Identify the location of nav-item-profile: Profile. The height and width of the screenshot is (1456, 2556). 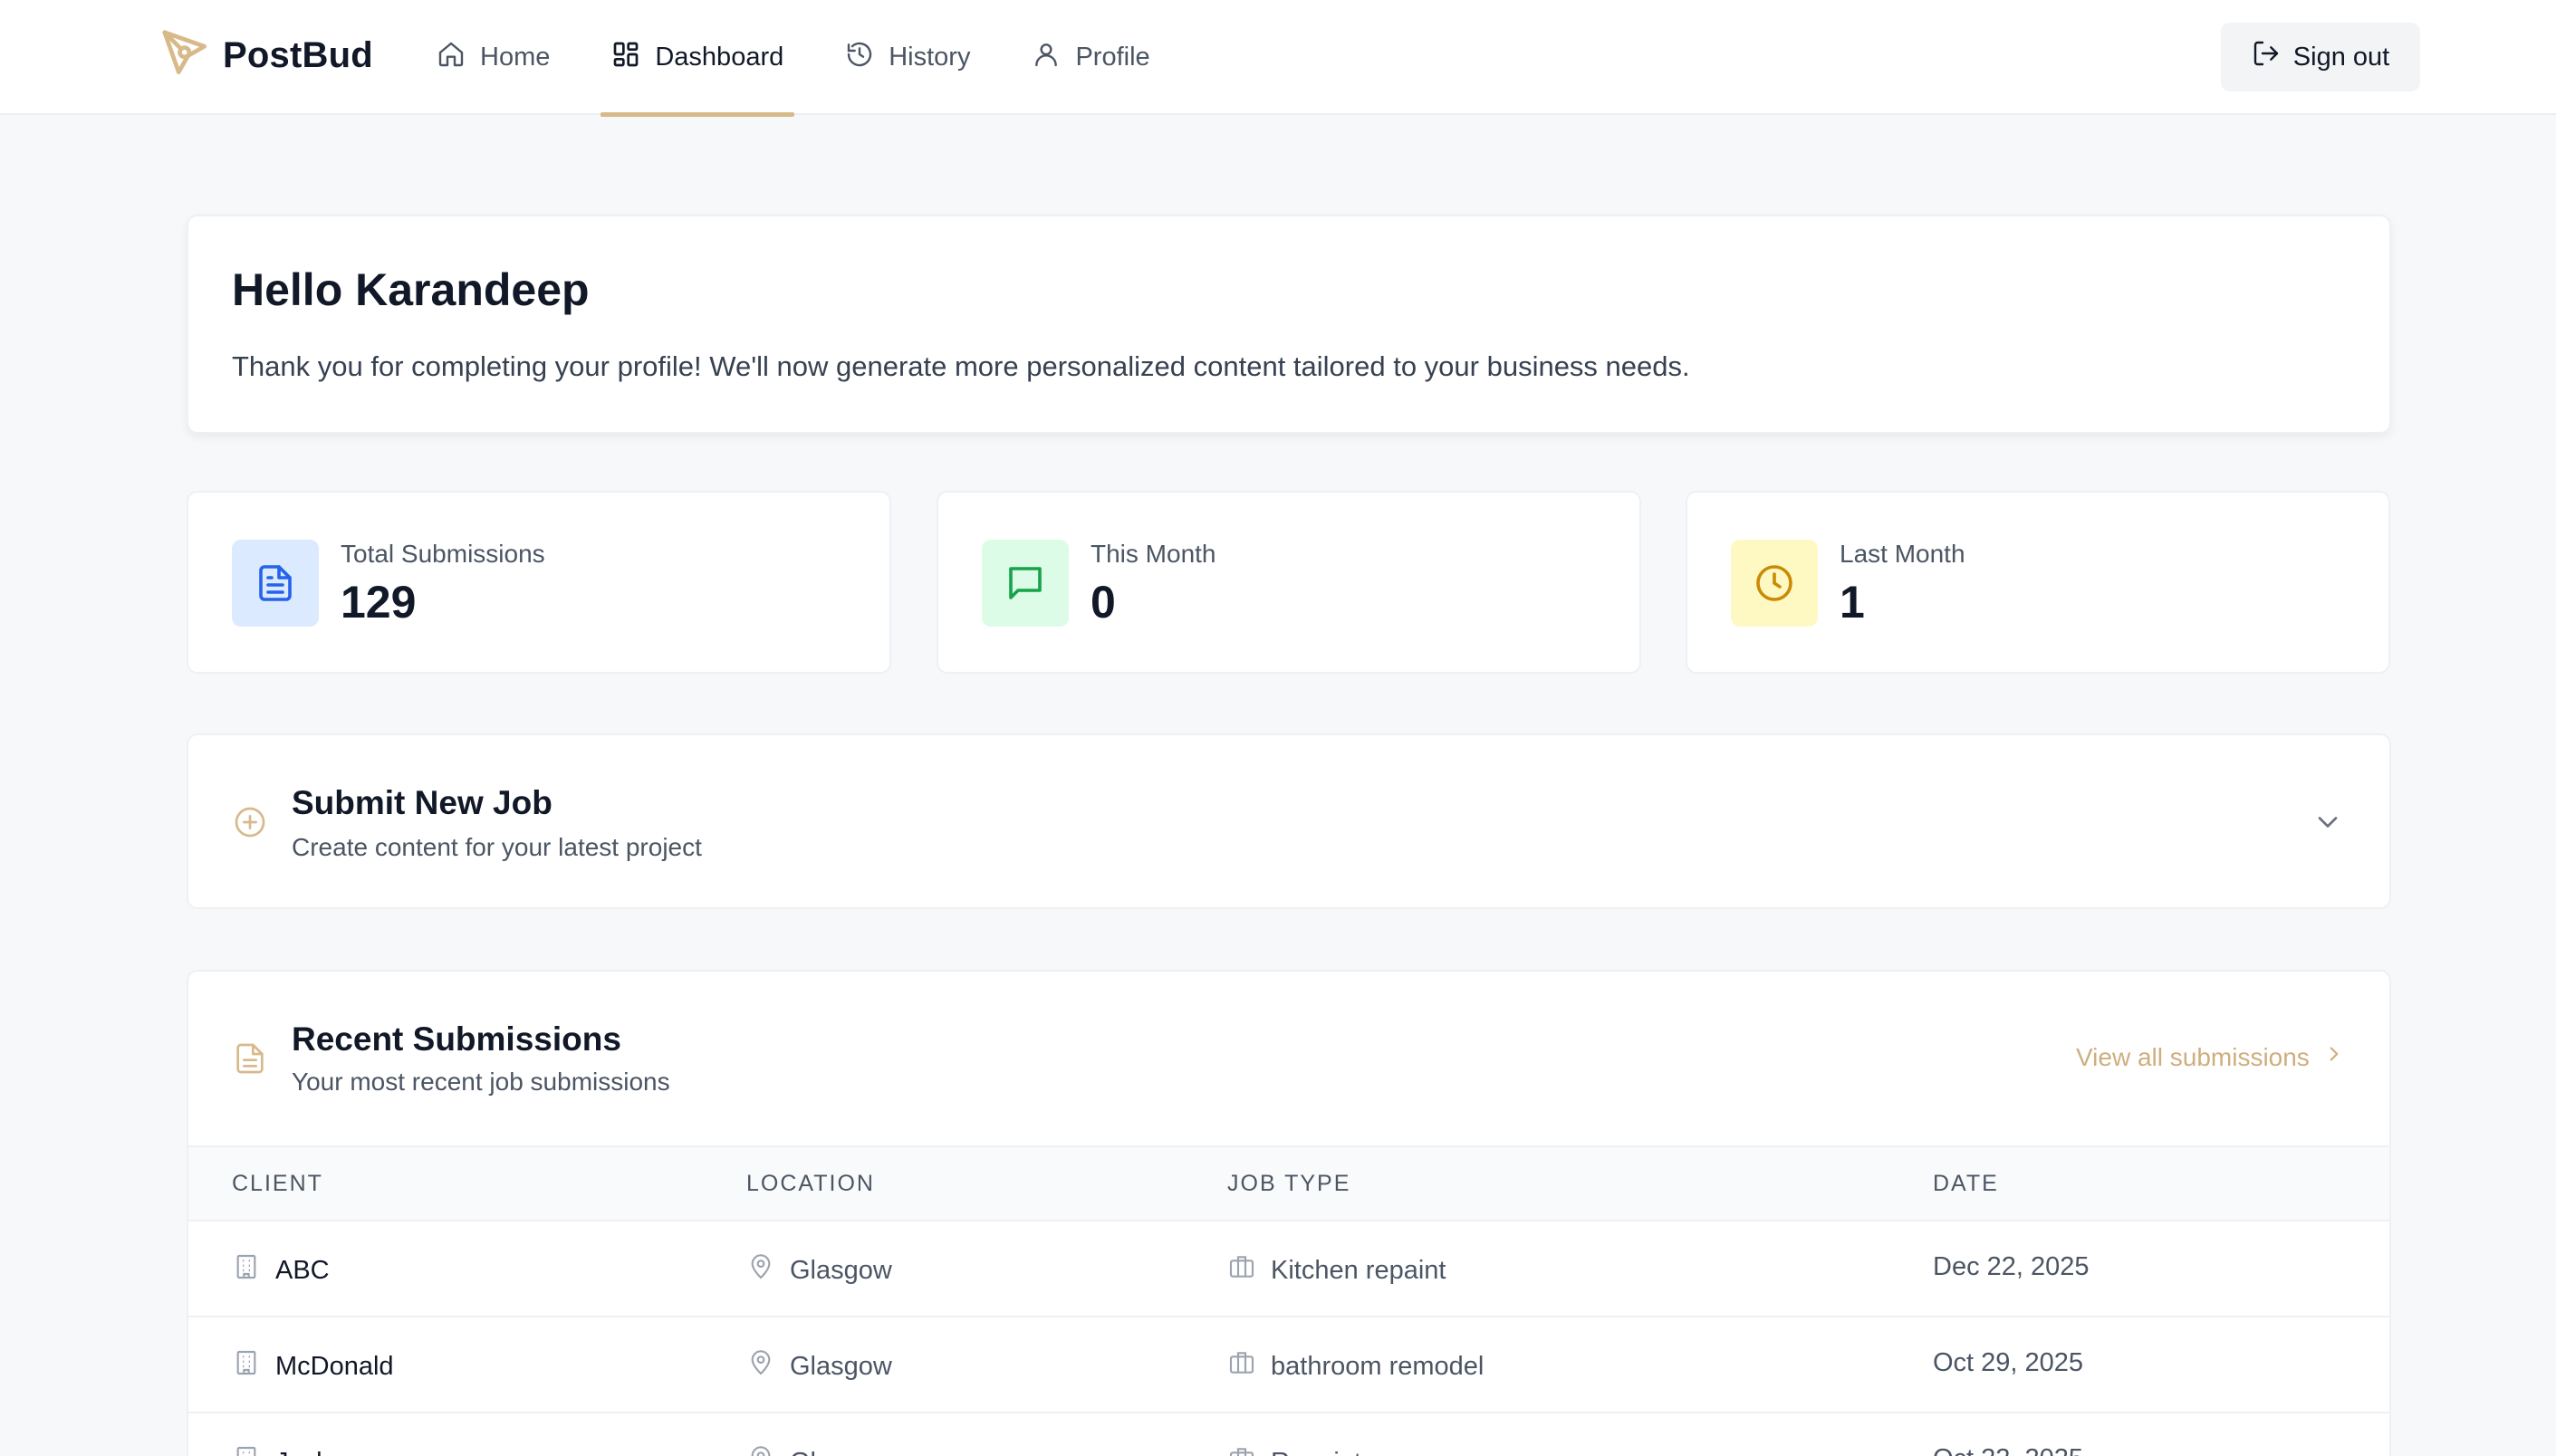
(1090, 57).